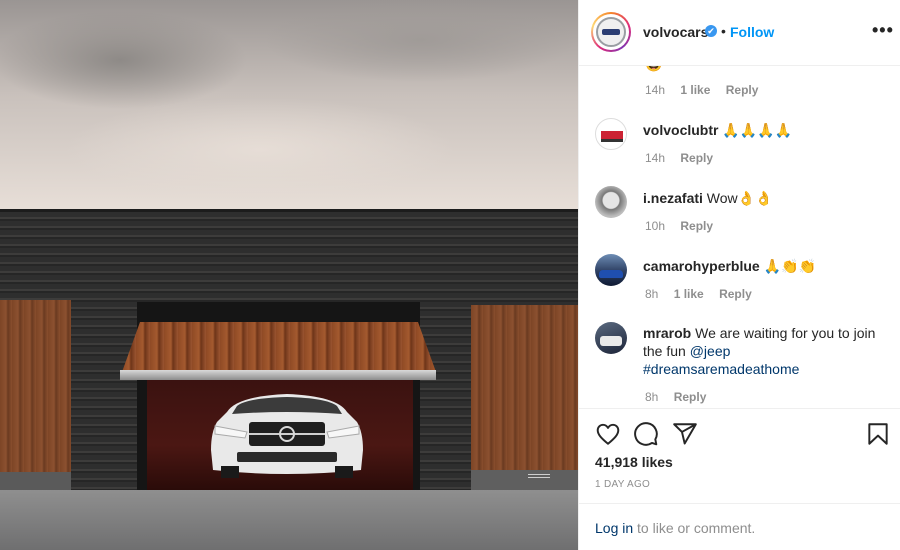 The height and width of the screenshot is (550, 900). Describe the element at coordinates (667, 333) in the screenshot. I see `comment-username: mrarob` at that location.